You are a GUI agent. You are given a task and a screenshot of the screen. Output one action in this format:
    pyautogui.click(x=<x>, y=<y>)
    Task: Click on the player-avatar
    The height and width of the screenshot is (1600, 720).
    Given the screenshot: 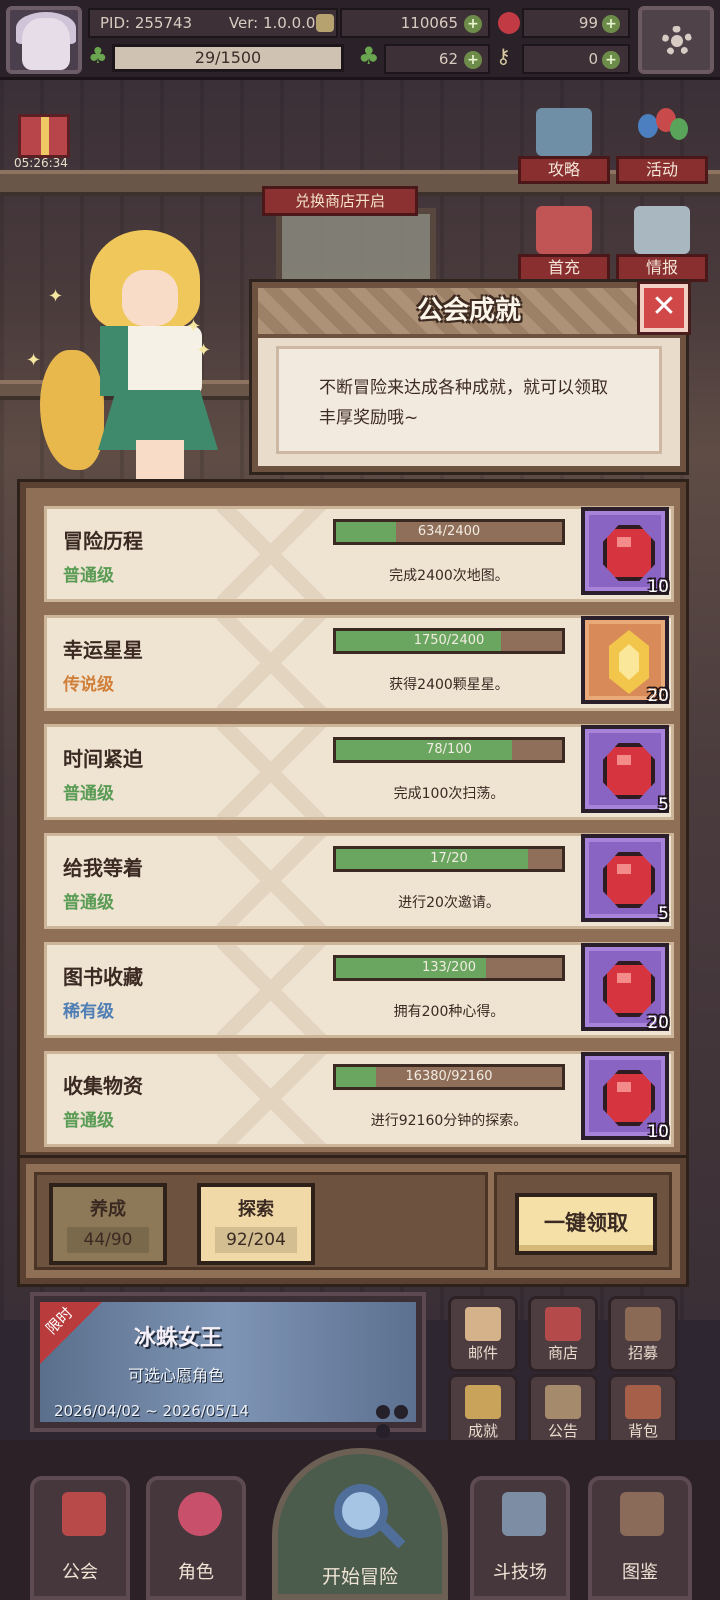 What is the action you would take?
    pyautogui.click(x=44, y=40)
    